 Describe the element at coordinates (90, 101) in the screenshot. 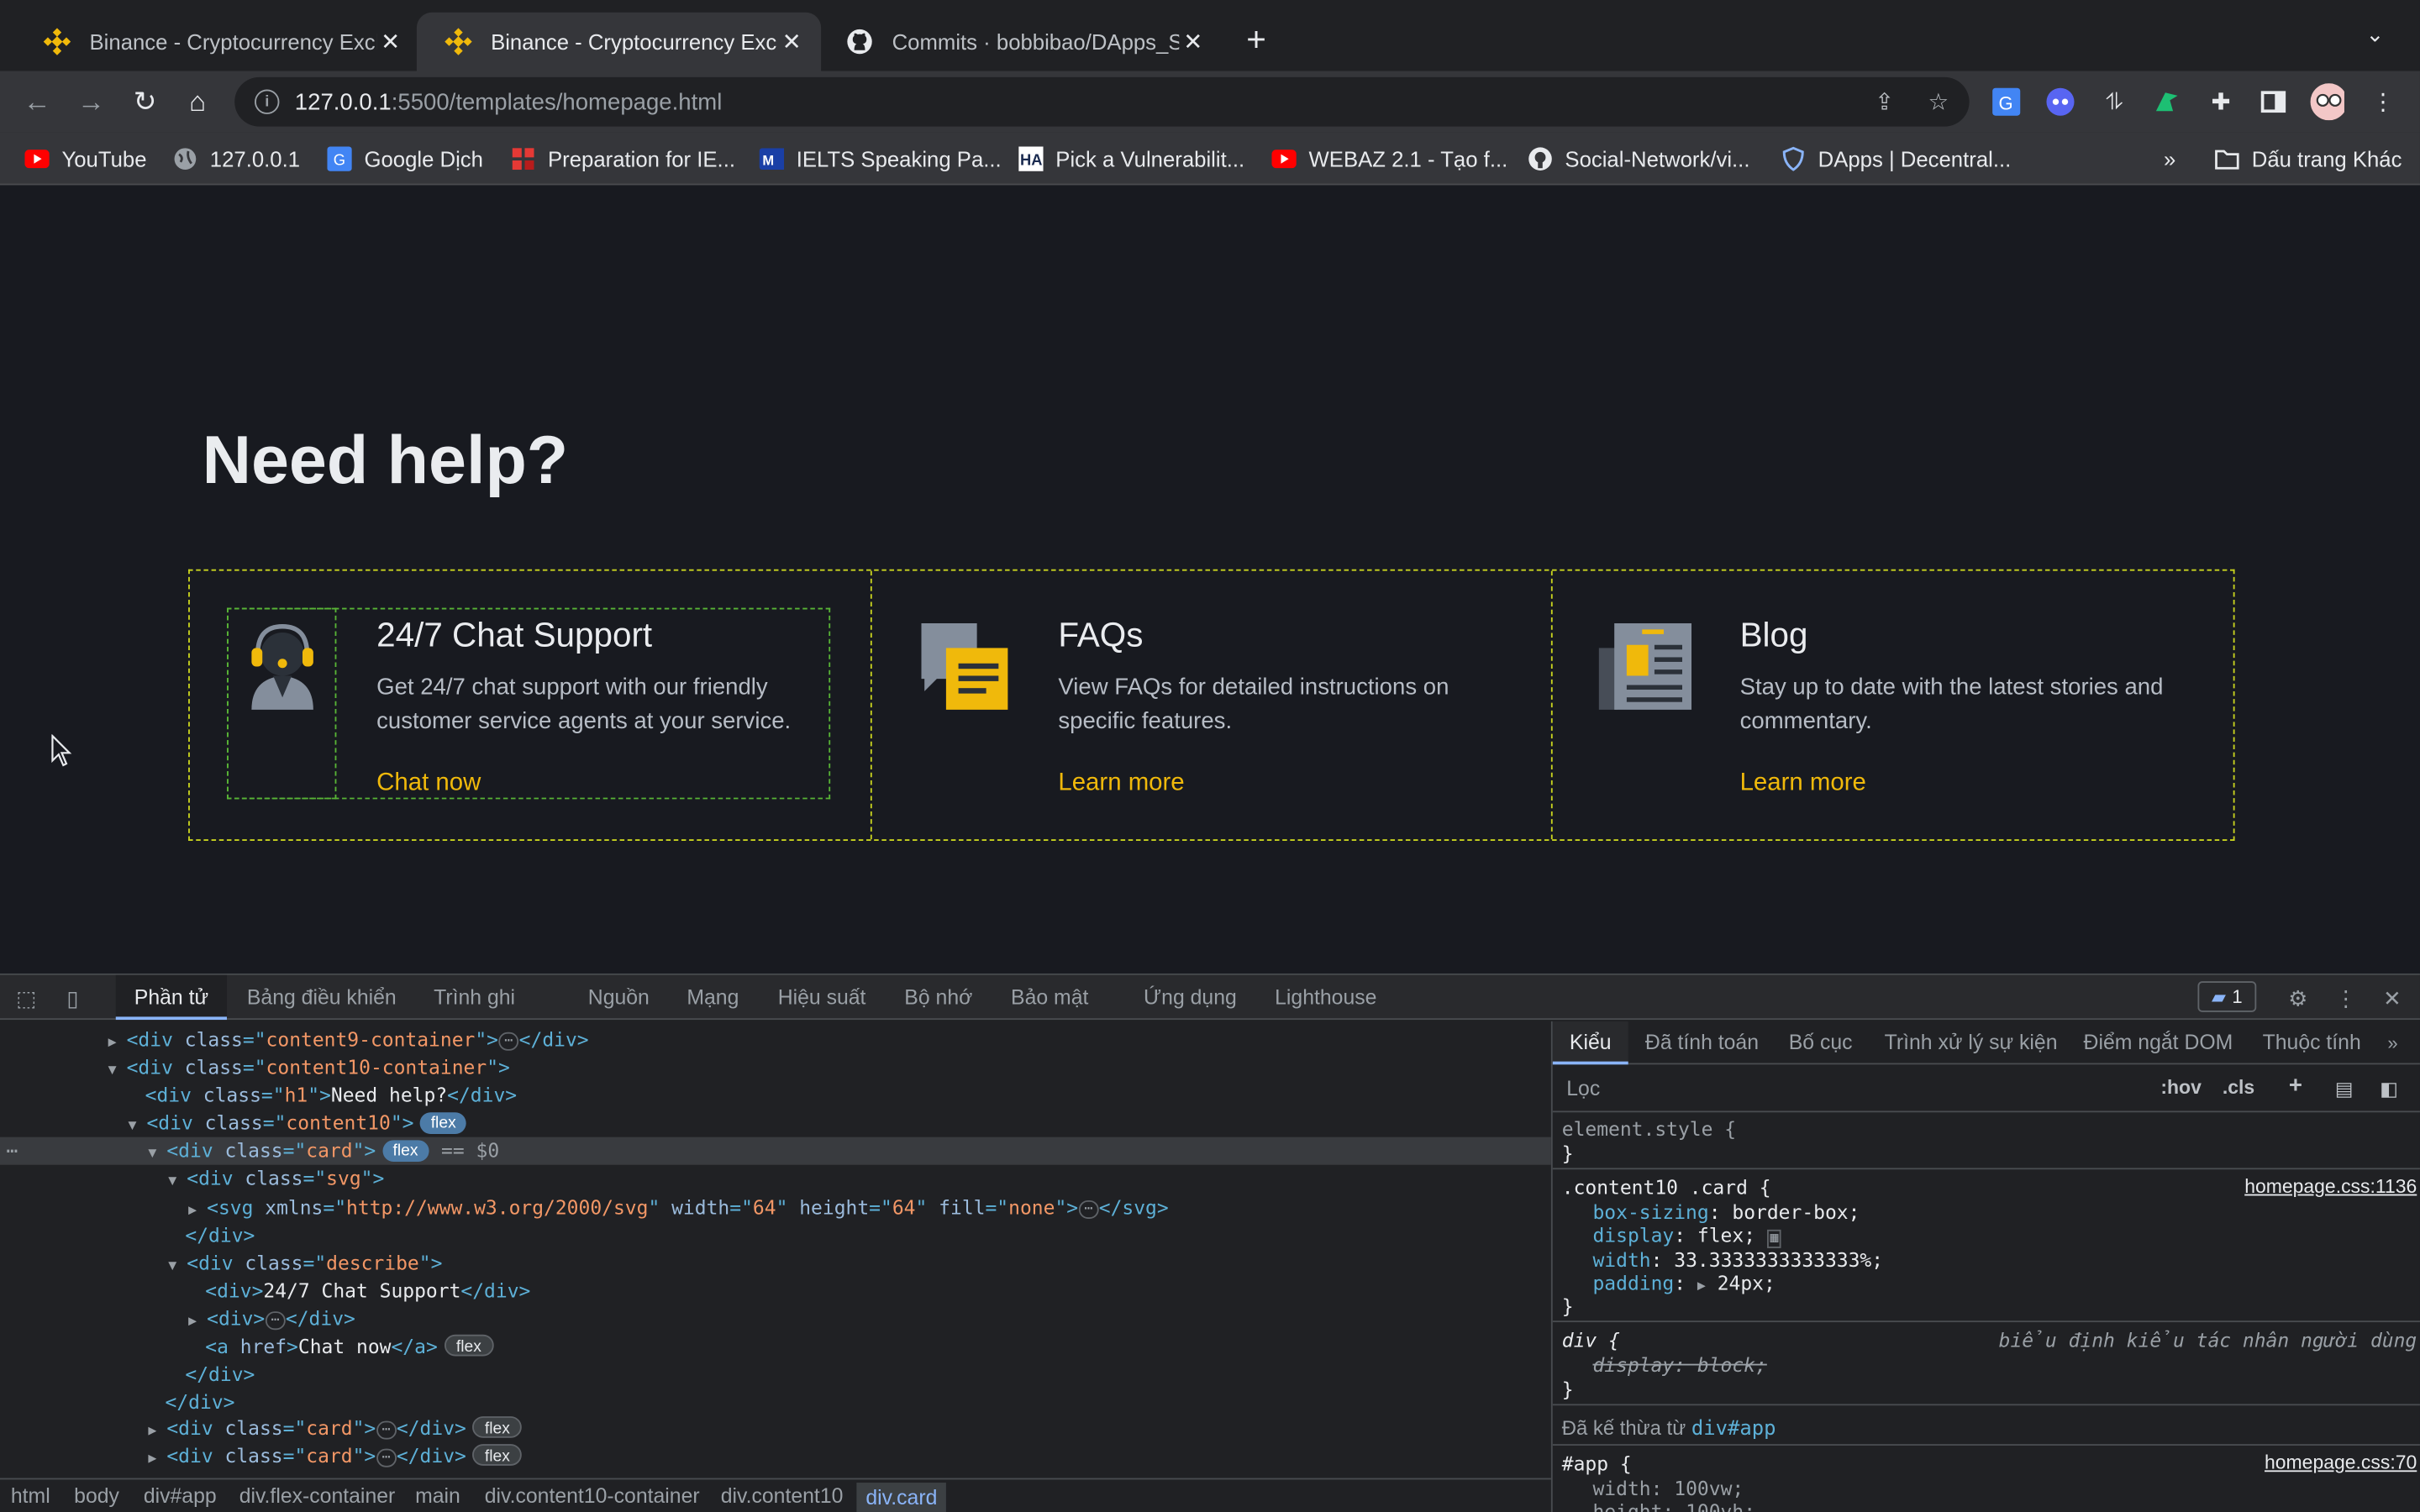

I see `forward-icon: →` at that location.